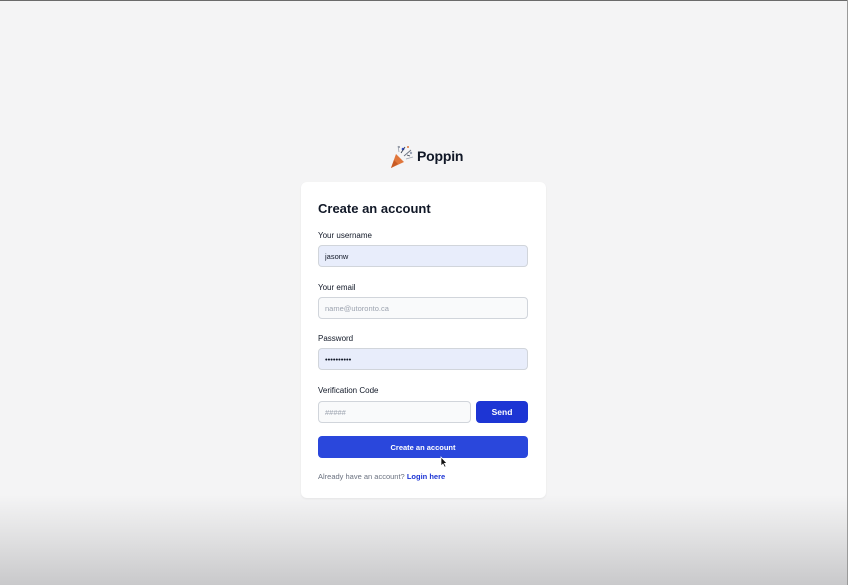 The width and height of the screenshot is (848, 585). What do you see at coordinates (426, 476) in the screenshot?
I see `login-link: Login here` at bounding box center [426, 476].